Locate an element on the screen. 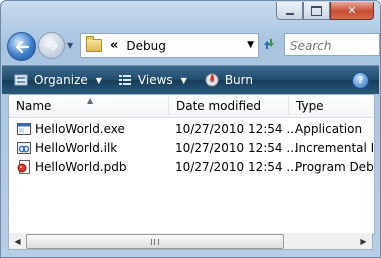 The height and width of the screenshot is (258, 381). caption-buttons: ✕ is located at coordinates (325, 11).